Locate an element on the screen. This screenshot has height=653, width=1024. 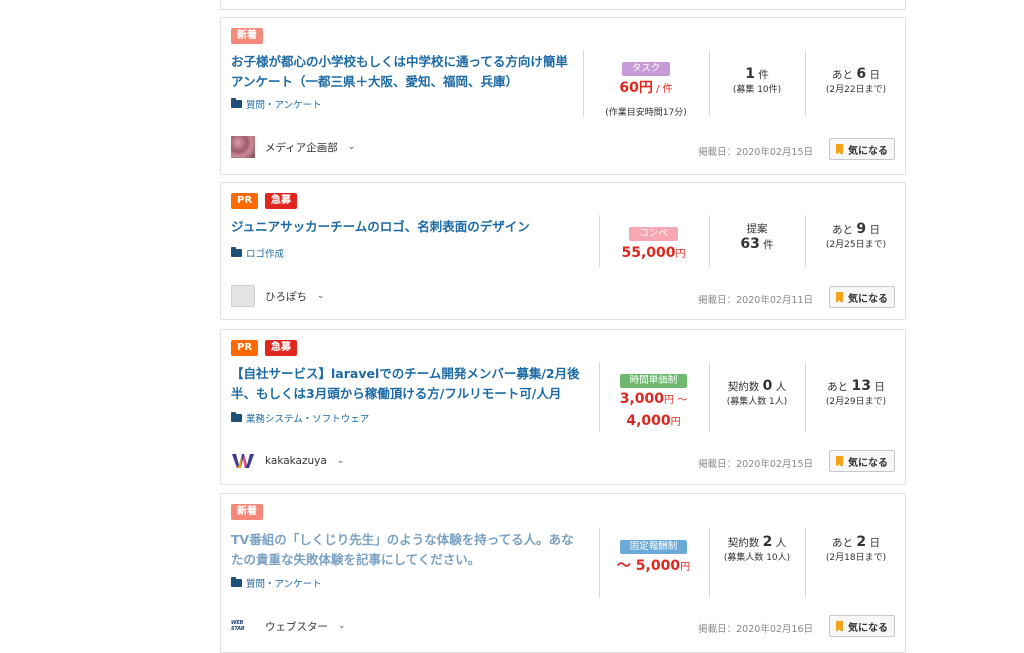
category-link: ロゴ作成 is located at coordinates (257, 253).